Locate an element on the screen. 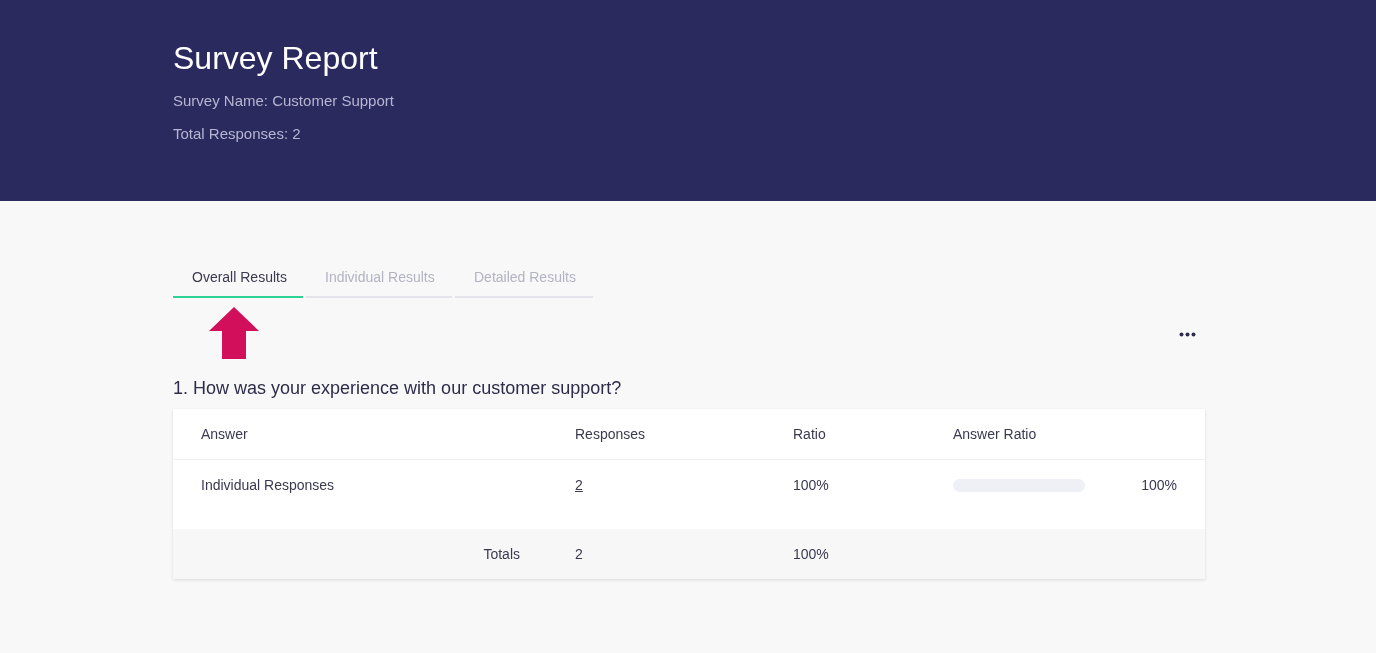 The height and width of the screenshot is (653, 1376). total-responses: Total Responses: 2 is located at coordinates (237, 134).